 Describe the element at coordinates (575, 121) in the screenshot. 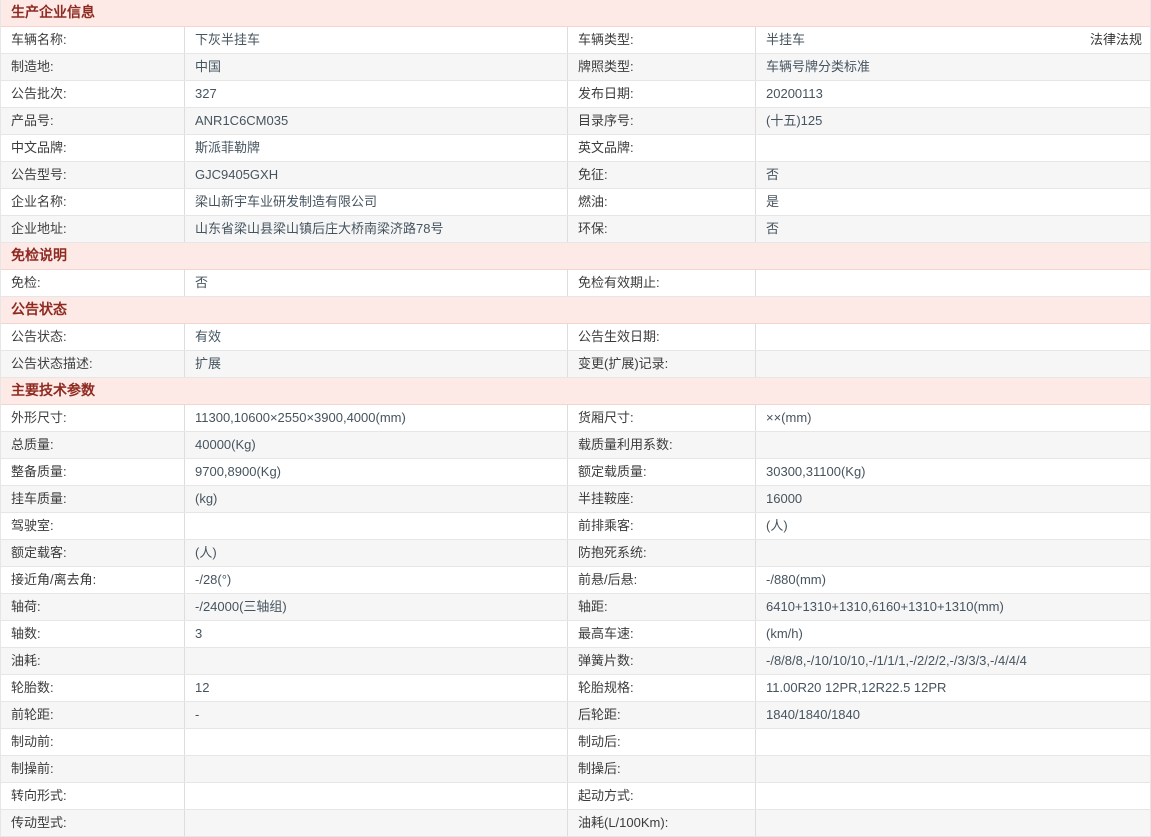

I see `table-row: 产品号: ANR1C6CM035 目录序号: (十五)125` at that location.